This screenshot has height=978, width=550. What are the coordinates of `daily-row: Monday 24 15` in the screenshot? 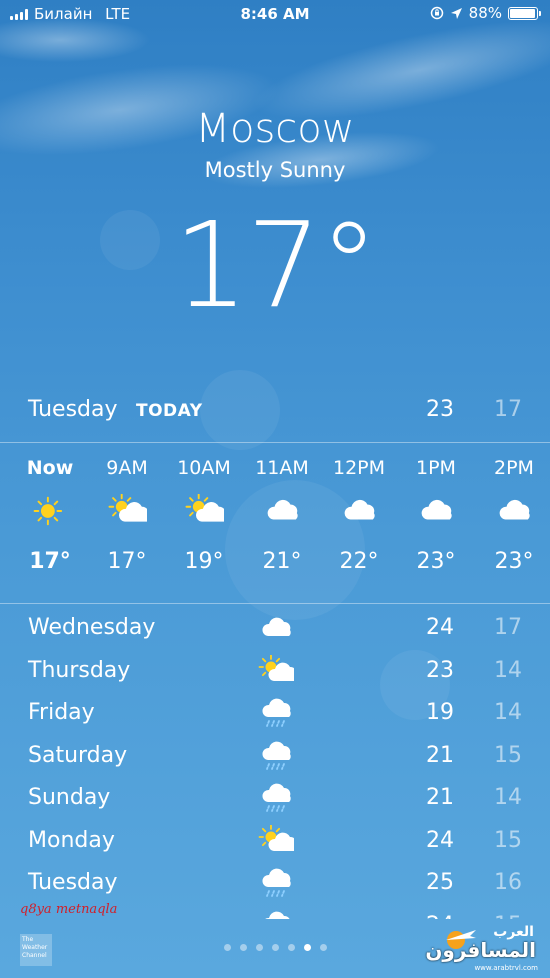 It's located at (275, 841).